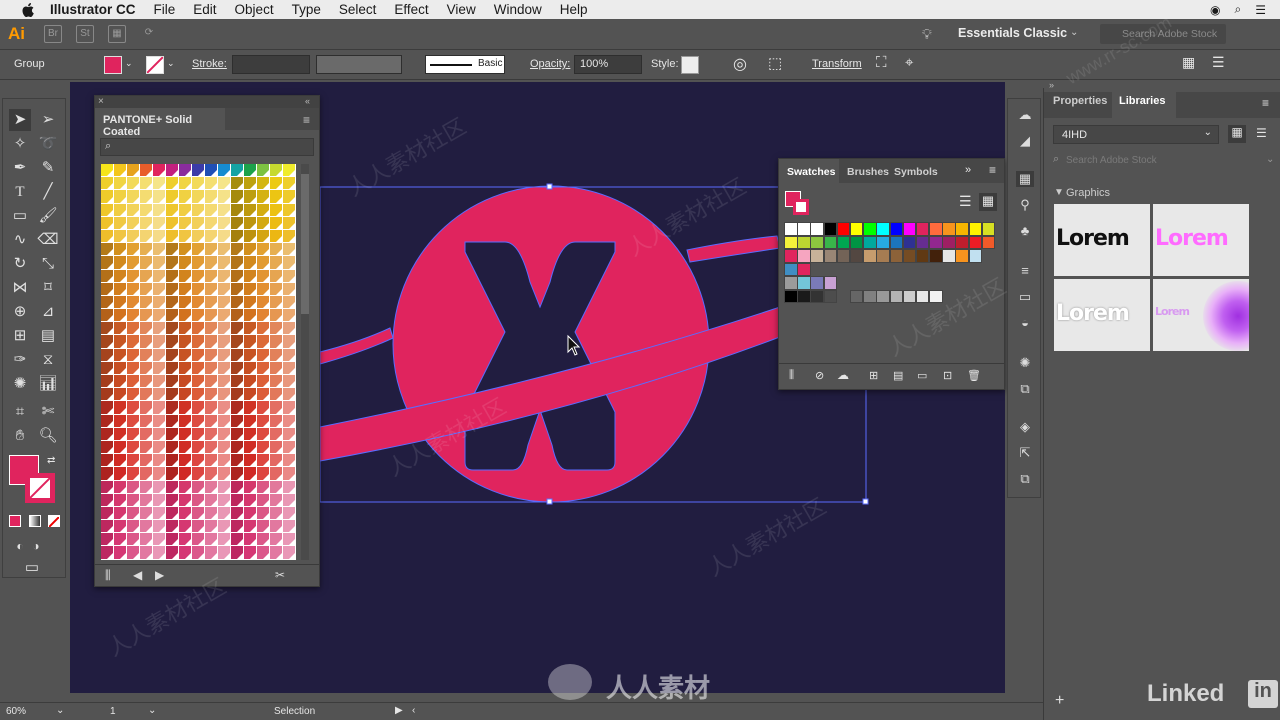 This screenshot has height=720, width=1280. What do you see at coordinates (20, 192) in the screenshot?
I see `type-tool-icon: T` at bounding box center [20, 192].